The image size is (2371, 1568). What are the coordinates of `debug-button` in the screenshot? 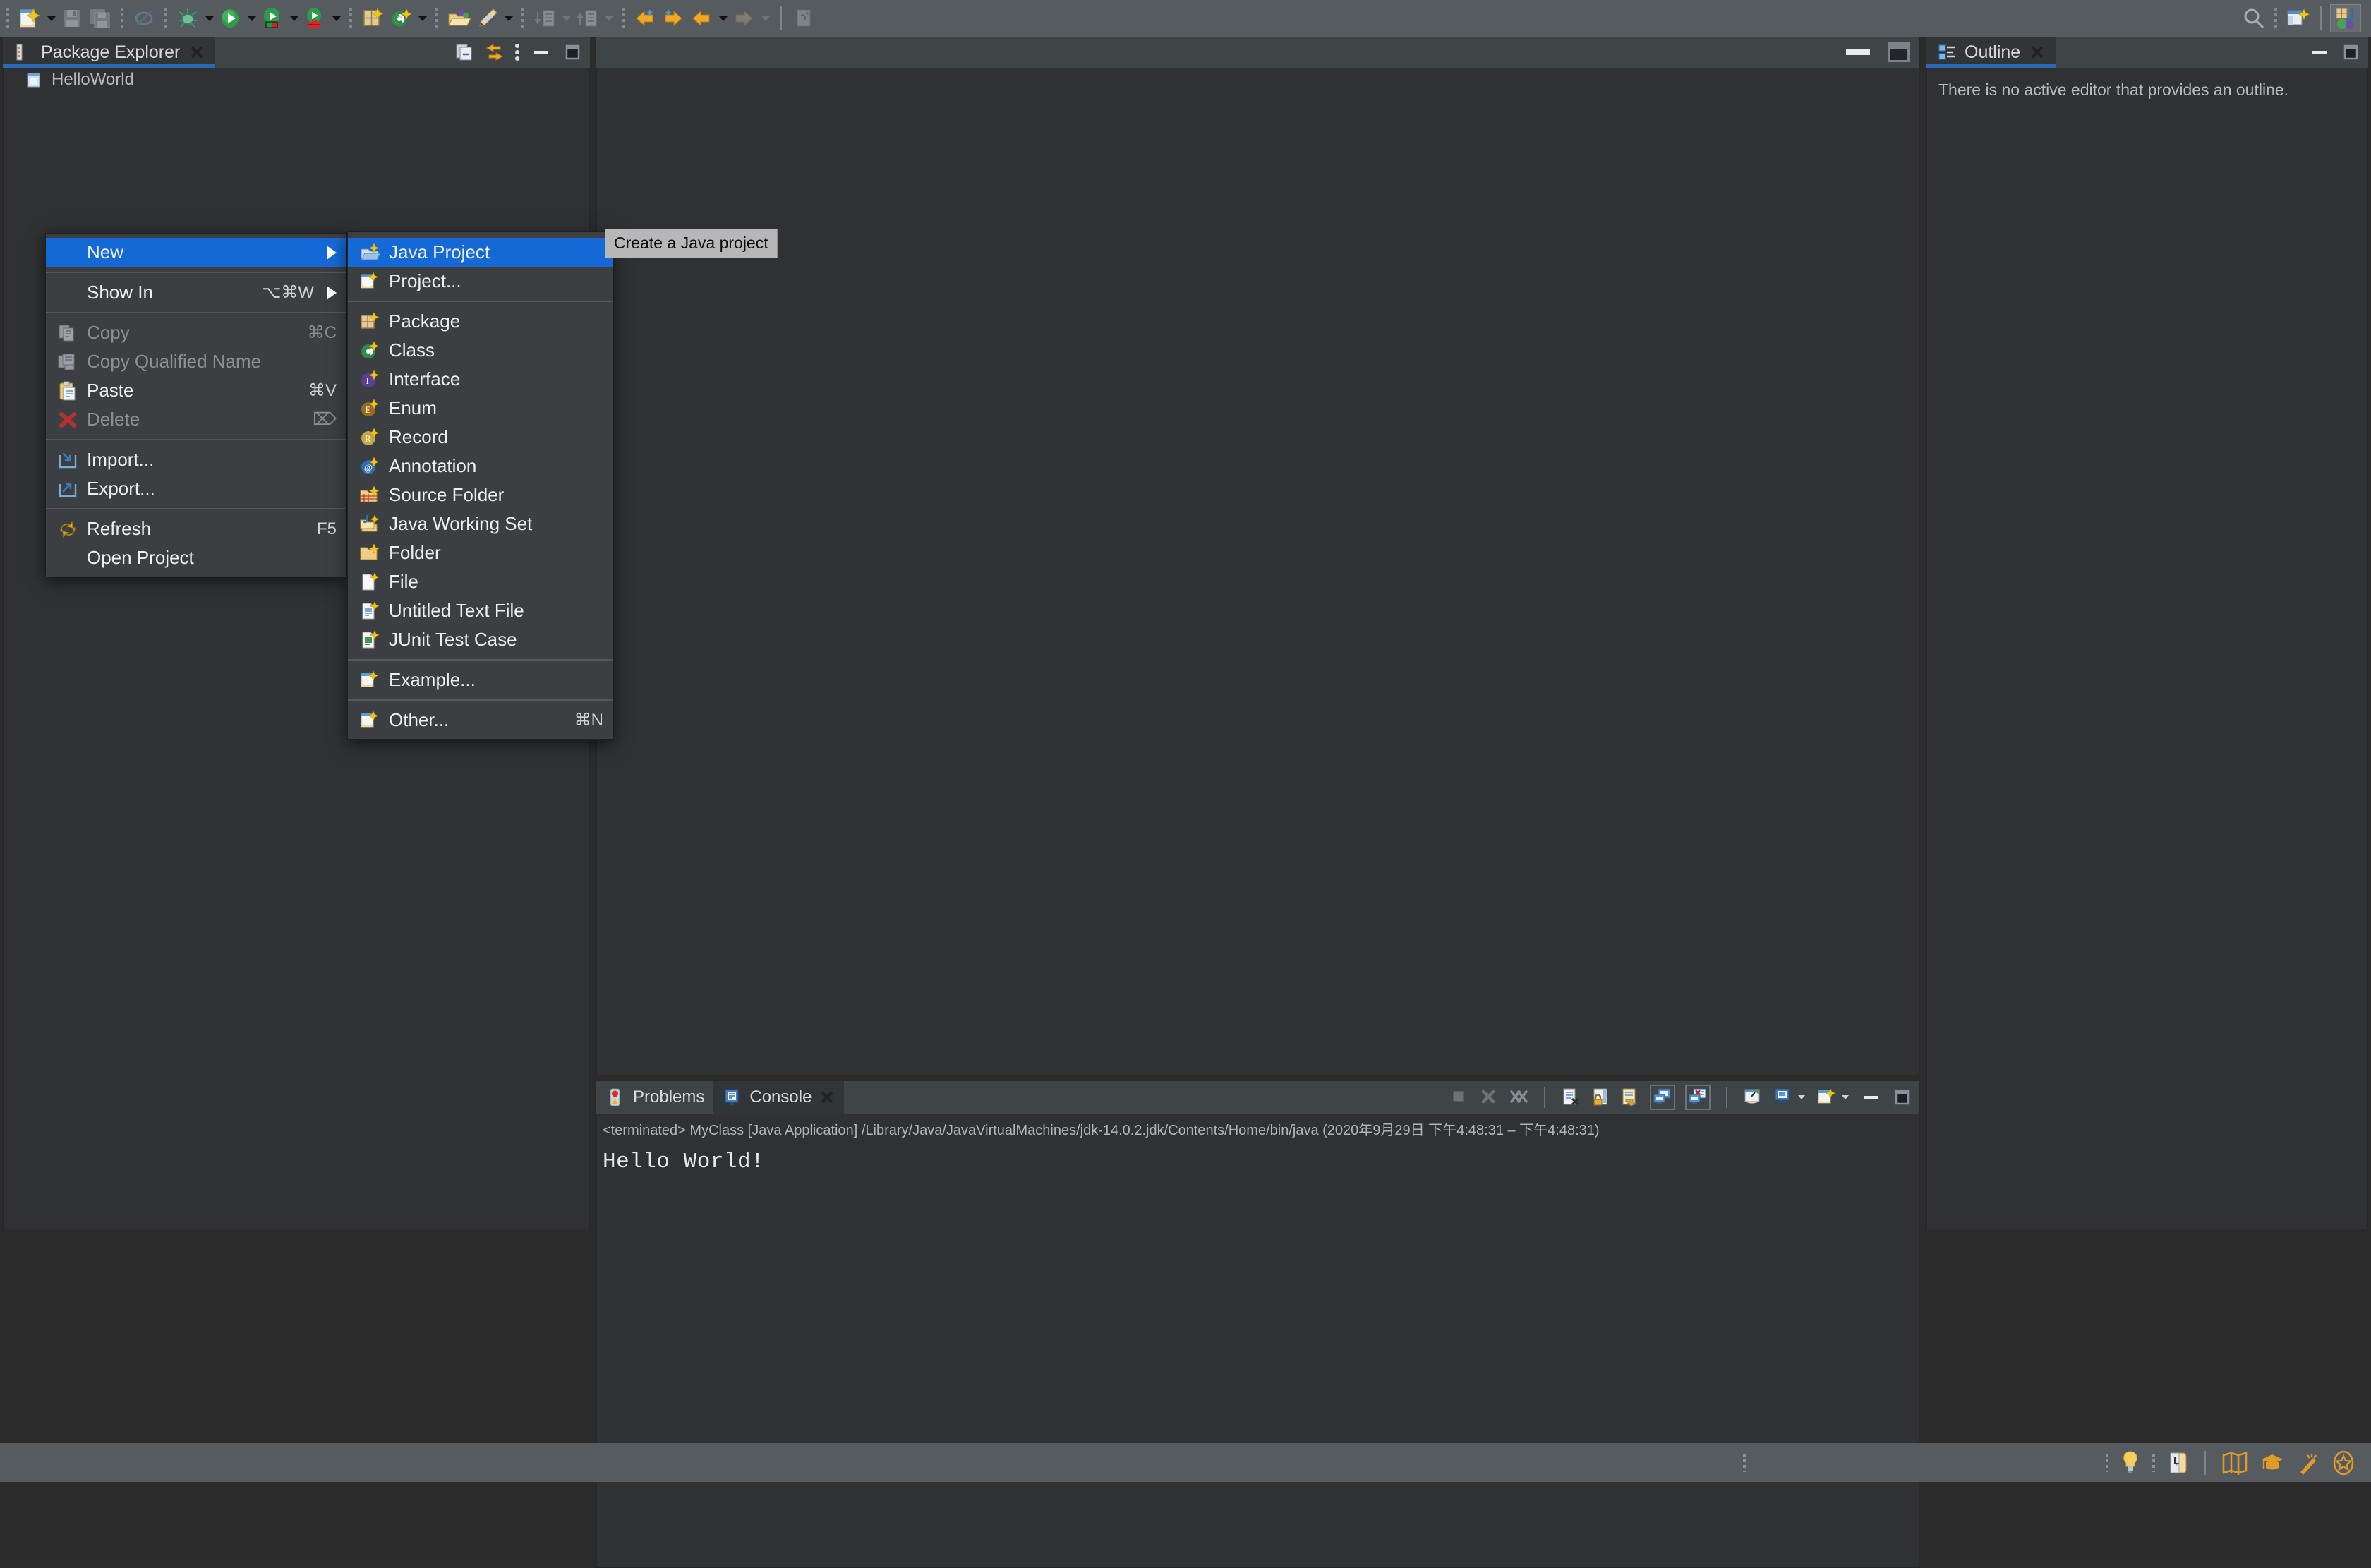 It's located at (188, 18).